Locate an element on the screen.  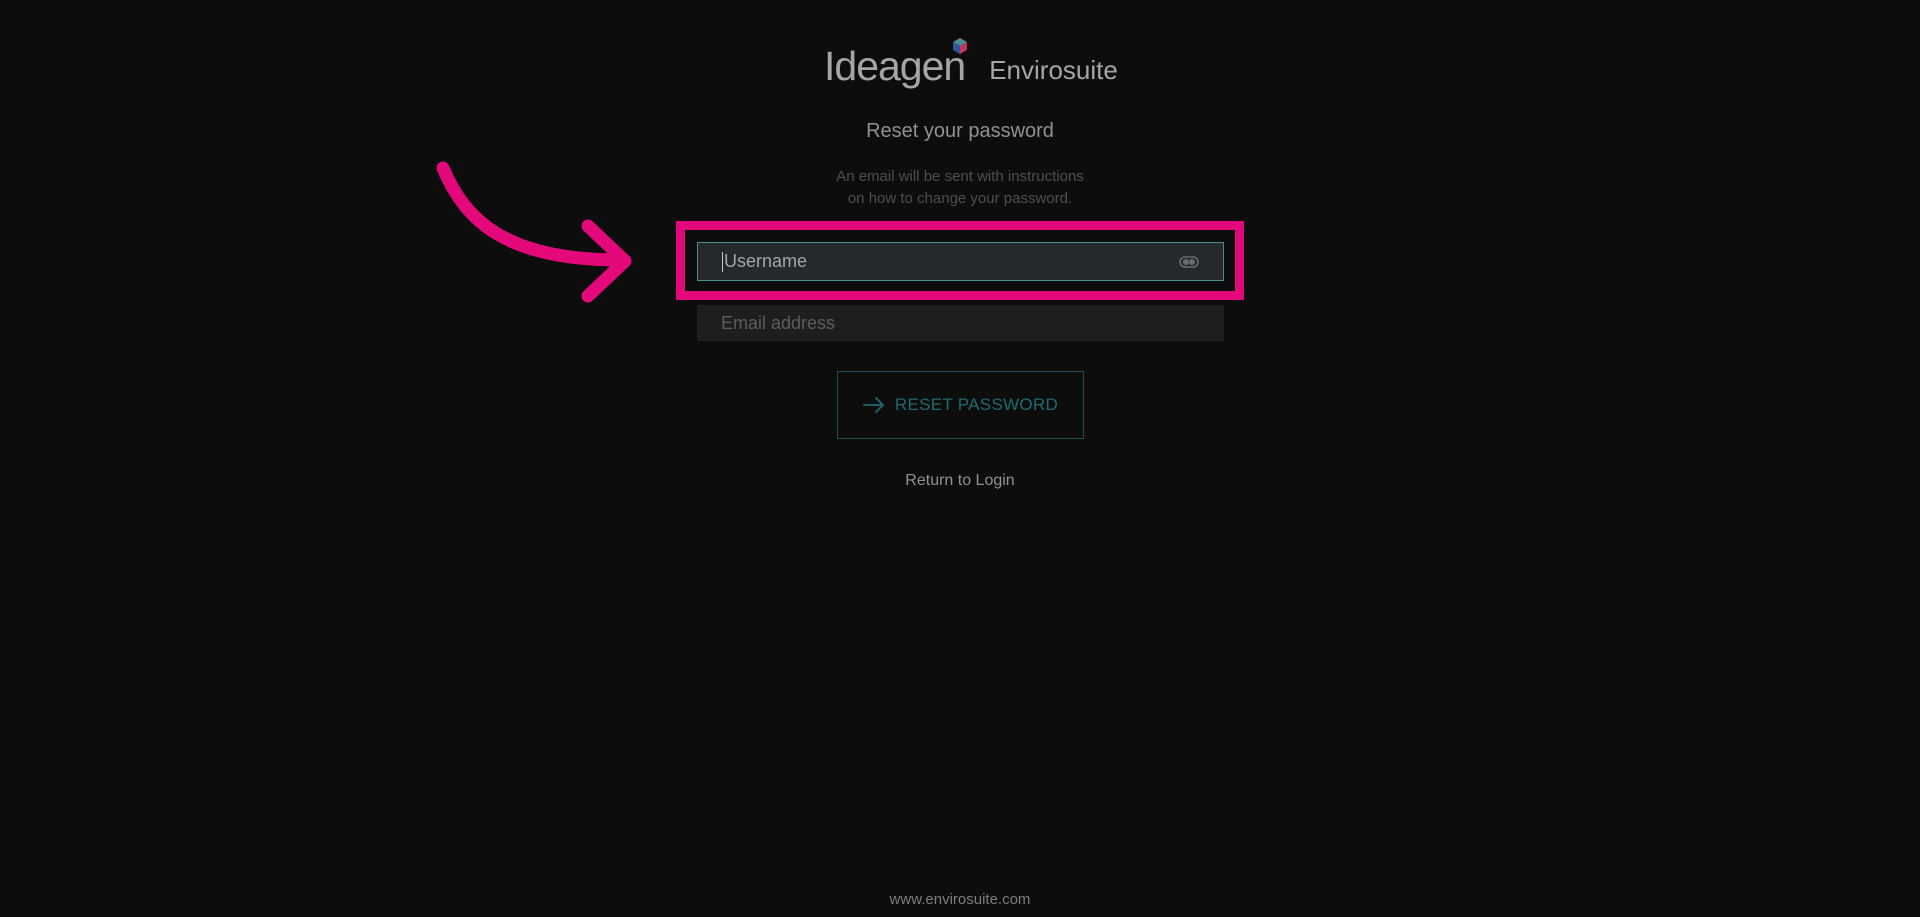
footer-url: www.envirosuite.com is located at coordinates (960, 900).